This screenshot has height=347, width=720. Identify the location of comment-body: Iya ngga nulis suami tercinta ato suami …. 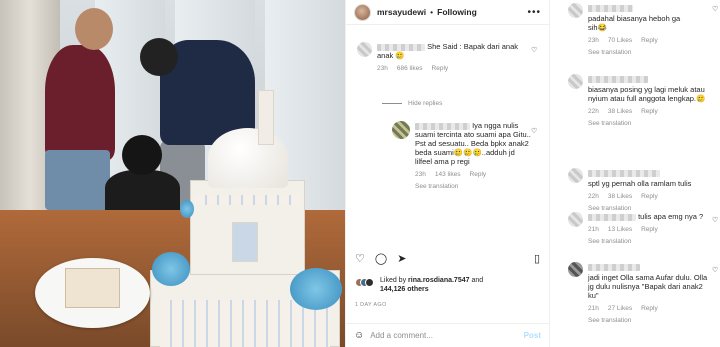
(473, 156).